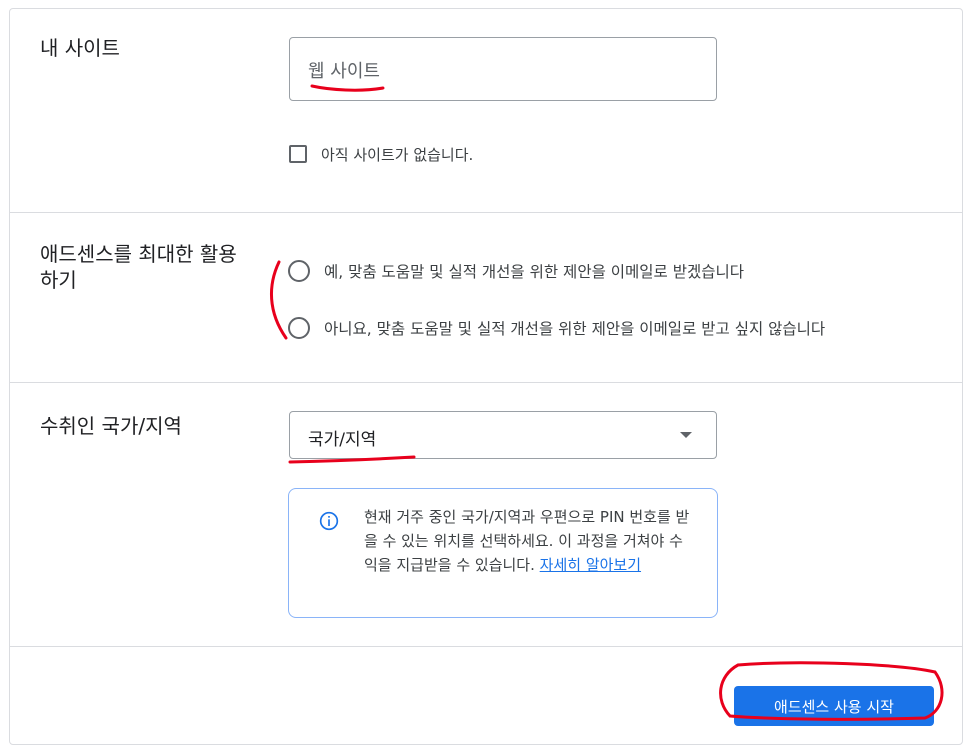  Describe the element at coordinates (834, 706) in the screenshot. I see `start-adsense-button: 애드센스 사용 시작` at that location.